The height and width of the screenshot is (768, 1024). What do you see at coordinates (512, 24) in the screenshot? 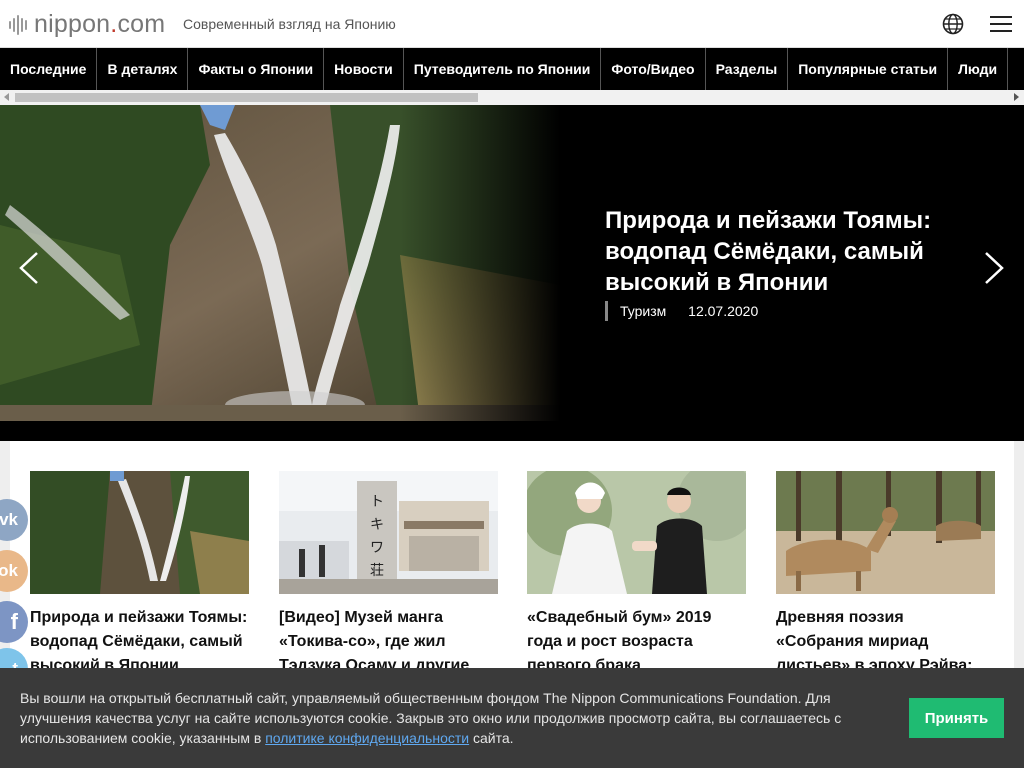
I see `site-header: nippon.com Современный взгляд на Японию` at bounding box center [512, 24].